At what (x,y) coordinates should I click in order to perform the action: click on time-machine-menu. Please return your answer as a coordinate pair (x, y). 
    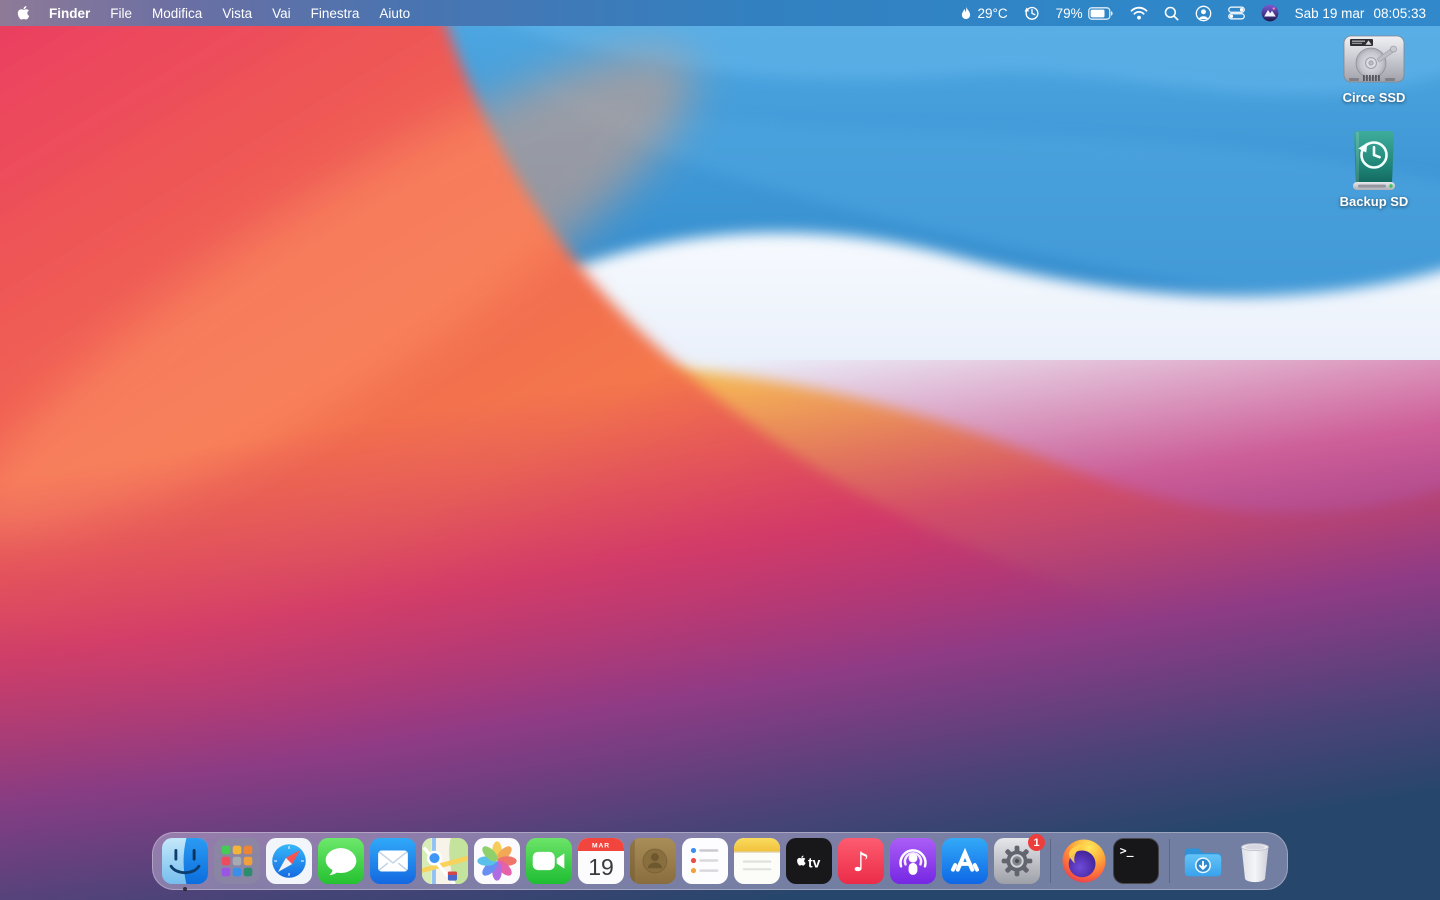
    Looking at the image, I should click on (1032, 13).